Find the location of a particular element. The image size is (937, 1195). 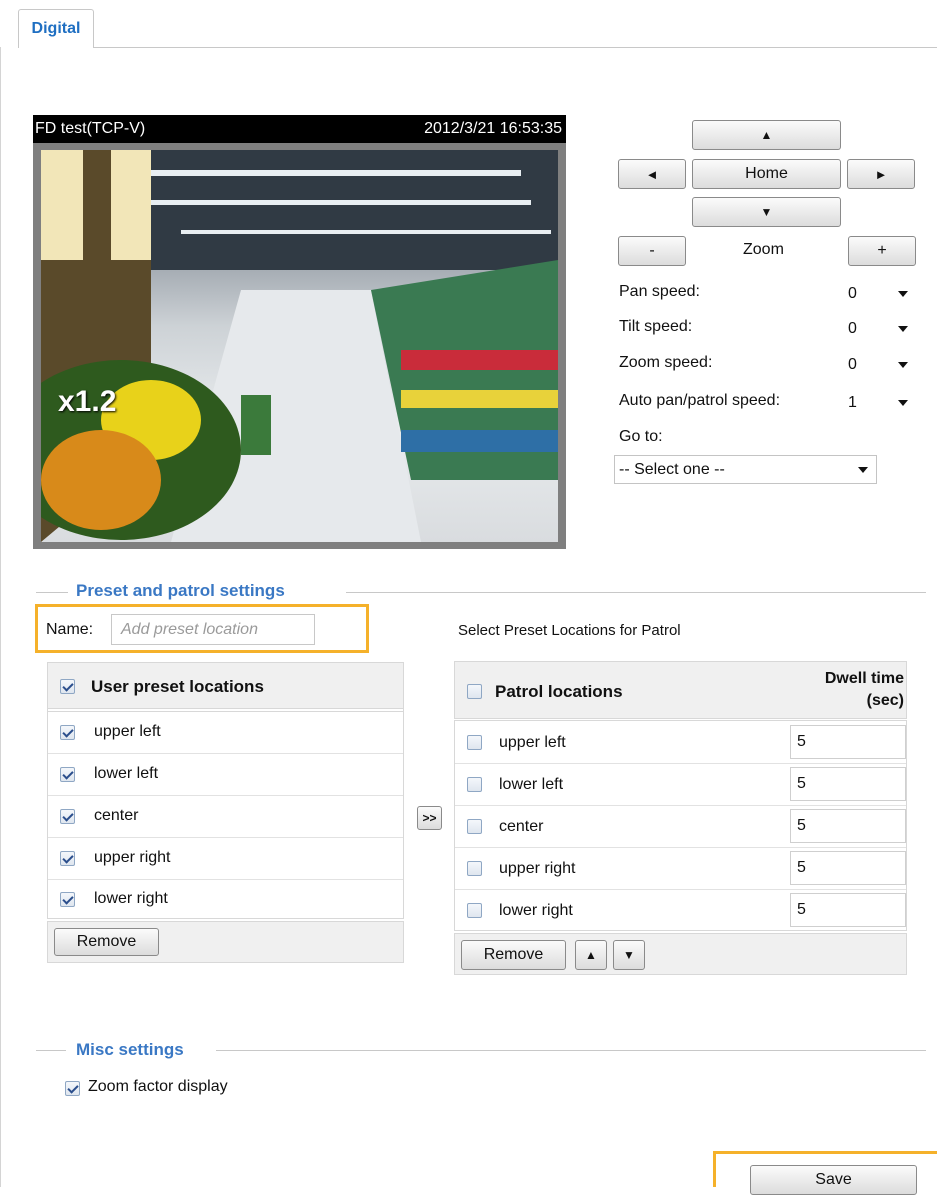

table-row: lower left 5 is located at coordinates (680, 784).